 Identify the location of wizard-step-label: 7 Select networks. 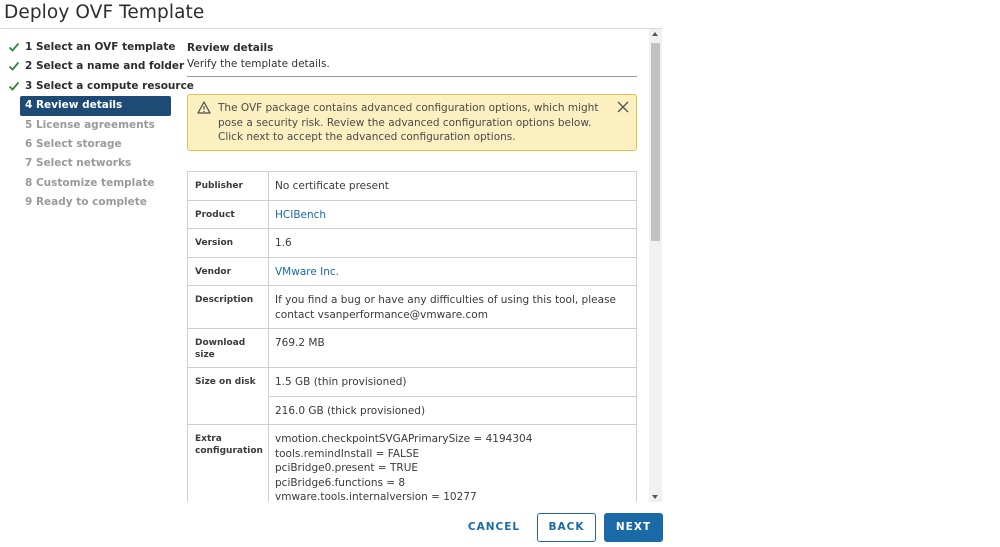
(78, 163).